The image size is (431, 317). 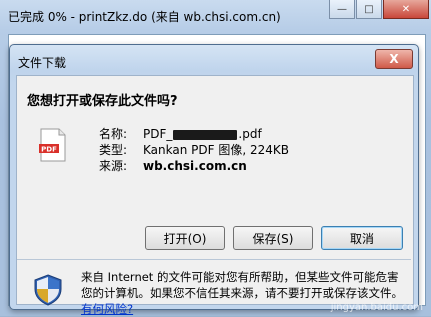 I want to click on minimize-button: —, so click(x=342, y=9).